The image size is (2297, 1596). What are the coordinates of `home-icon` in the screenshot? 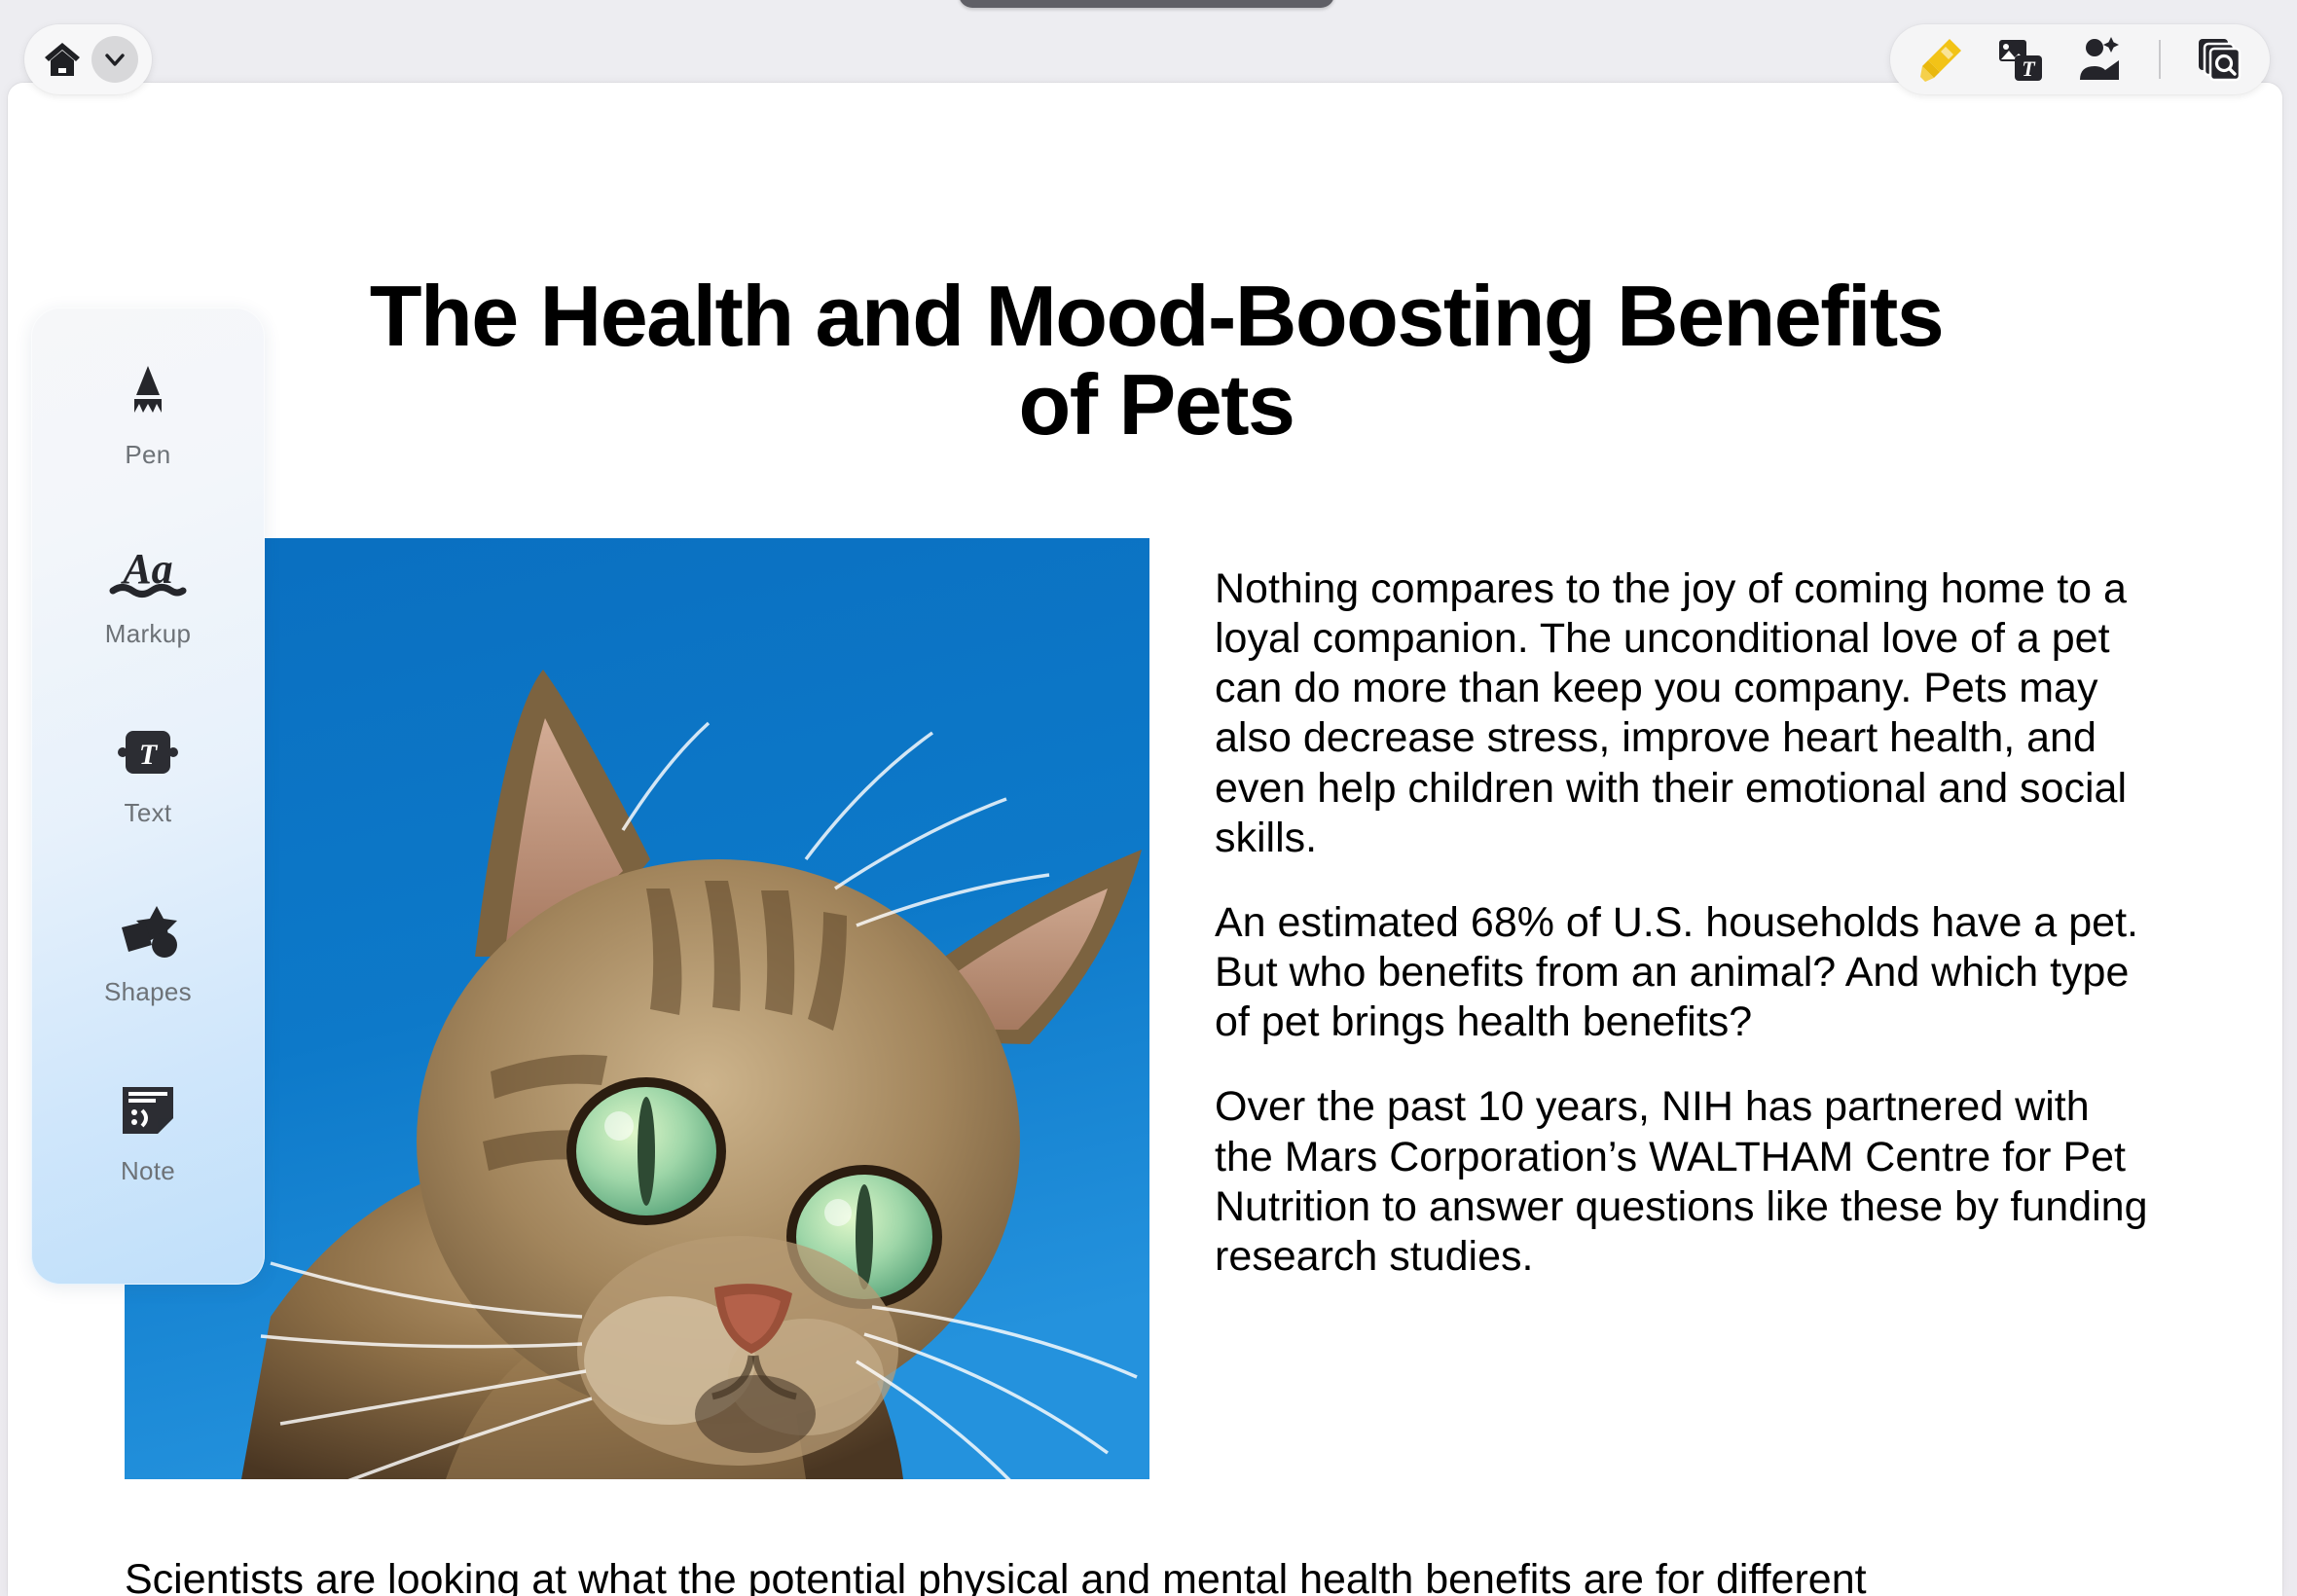 It's located at (63, 59).